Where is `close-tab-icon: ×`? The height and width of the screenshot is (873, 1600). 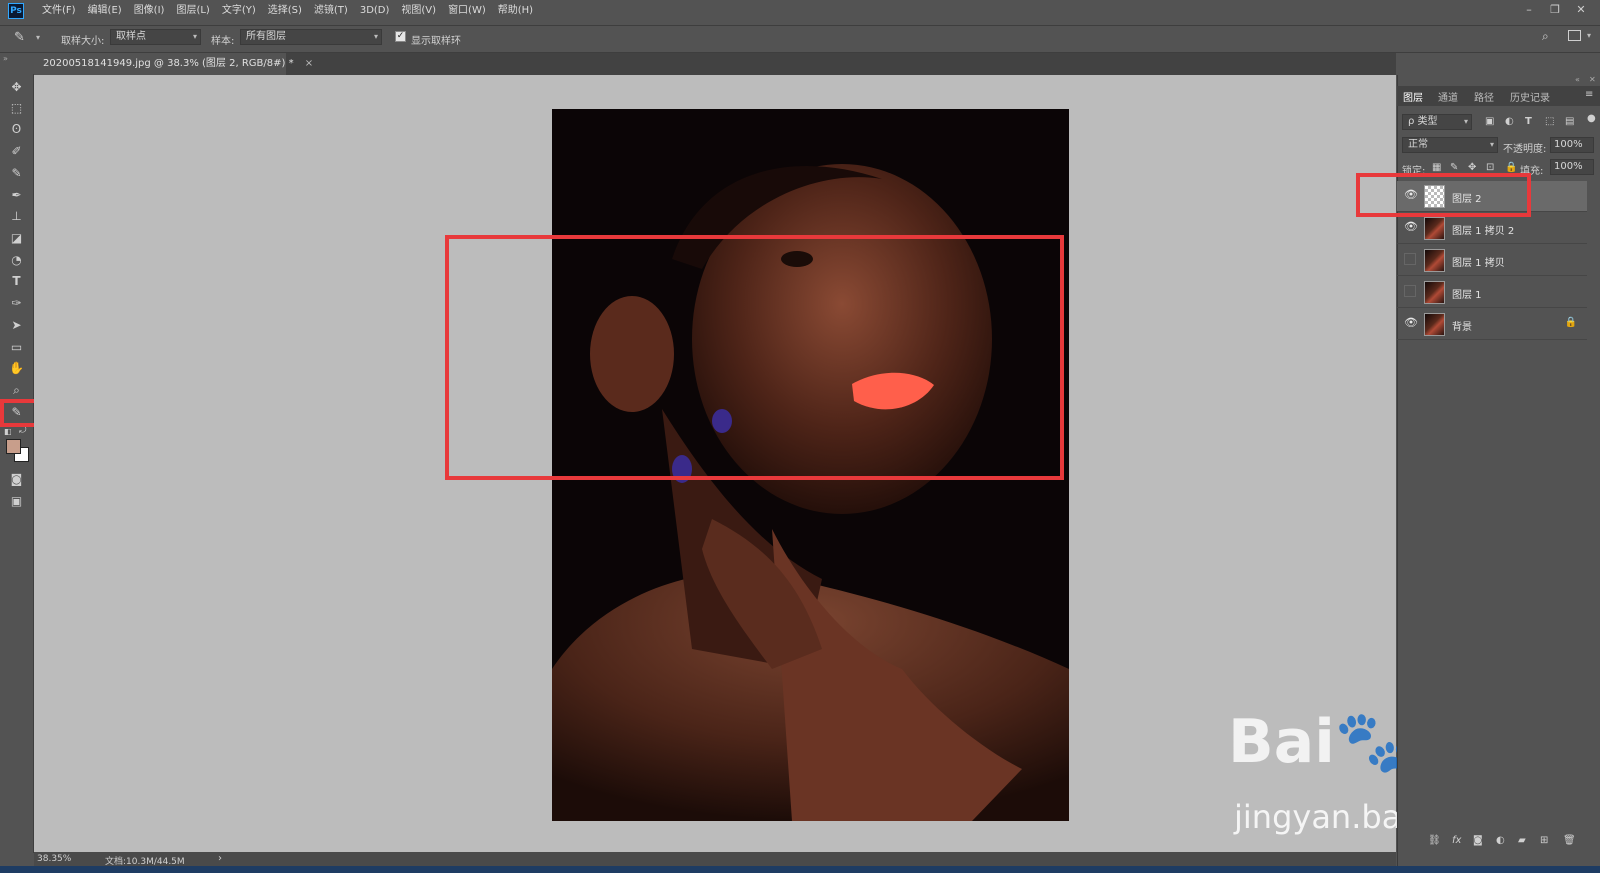
close-tab-icon: × is located at coordinates (309, 63).